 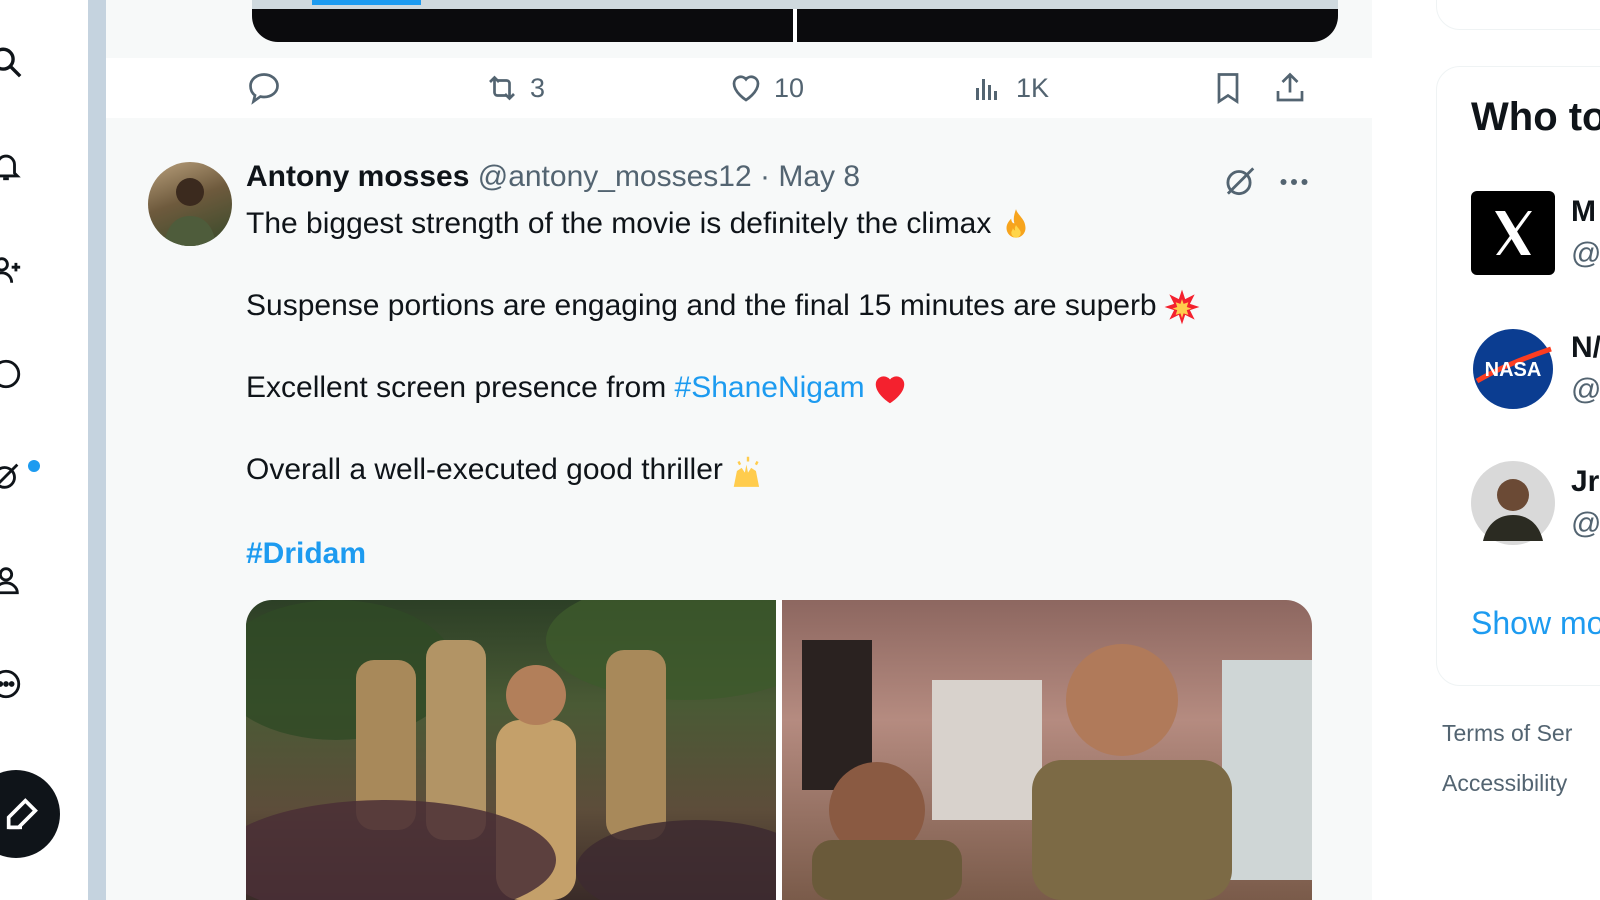 What do you see at coordinates (15, 374) in the screenshot?
I see `messages-icon` at bounding box center [15, 374].